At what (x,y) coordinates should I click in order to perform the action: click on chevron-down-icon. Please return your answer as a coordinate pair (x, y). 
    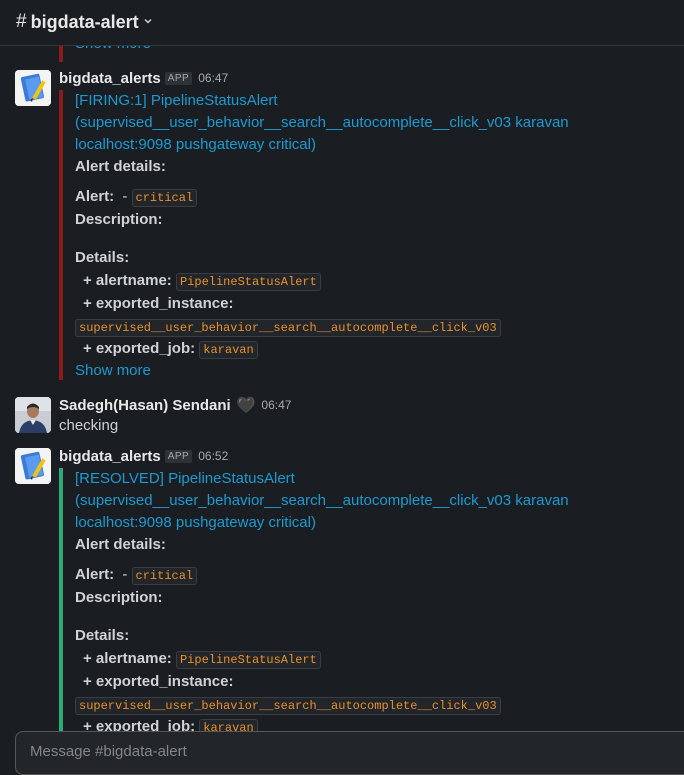
    Looking at the image, I should click on (148, 22).